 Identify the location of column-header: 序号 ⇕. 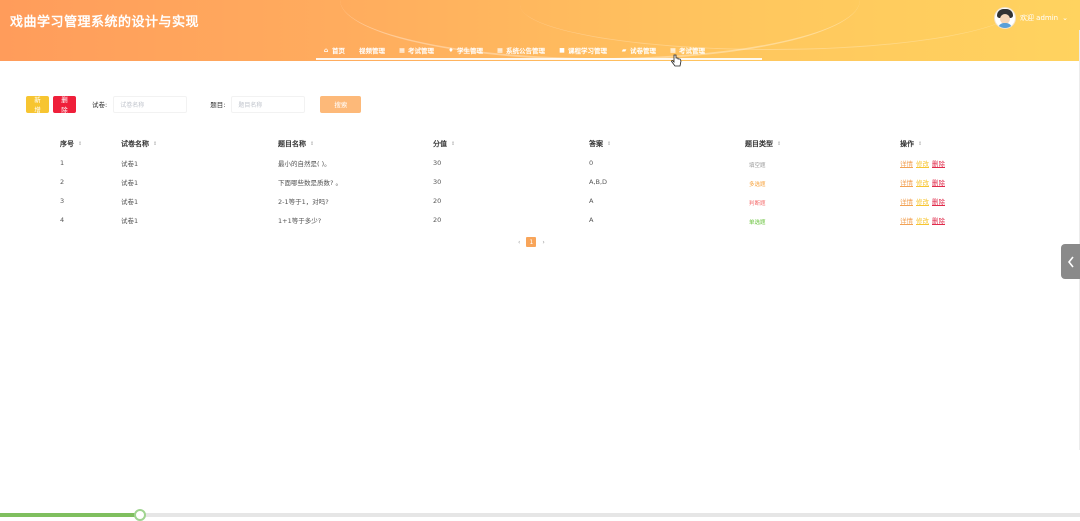
(71, 143).